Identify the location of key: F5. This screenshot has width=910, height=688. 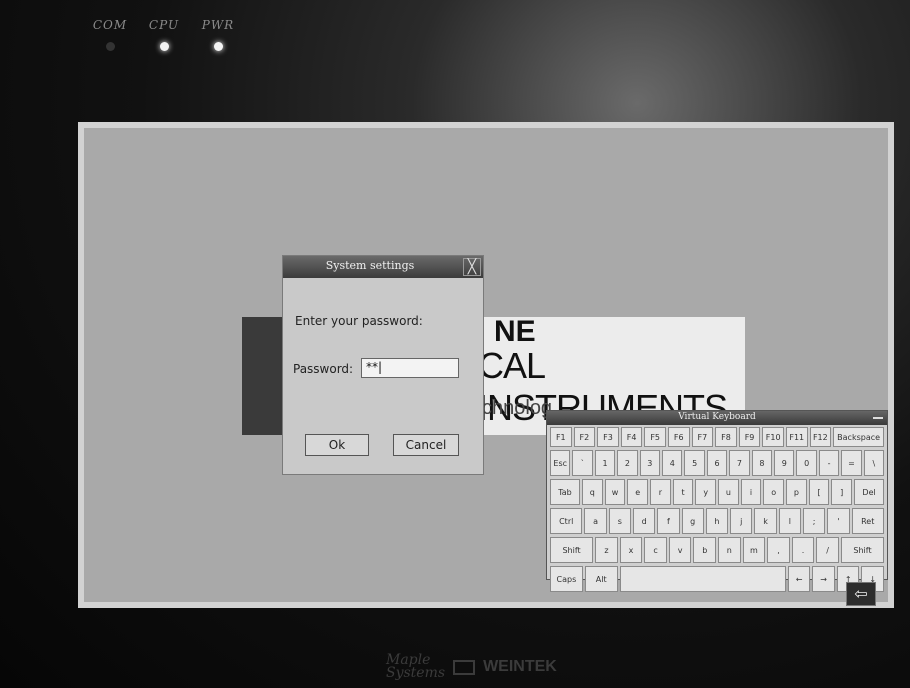
(655, 437).